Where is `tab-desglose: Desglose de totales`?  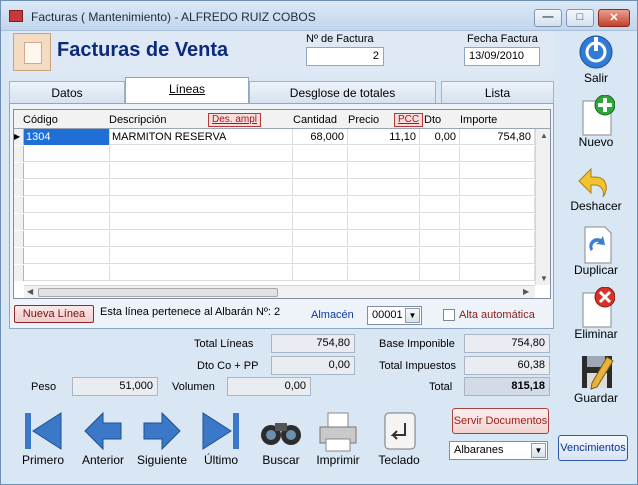
tab-desglose: Desglose de totales is located at coordinates (342, 92).